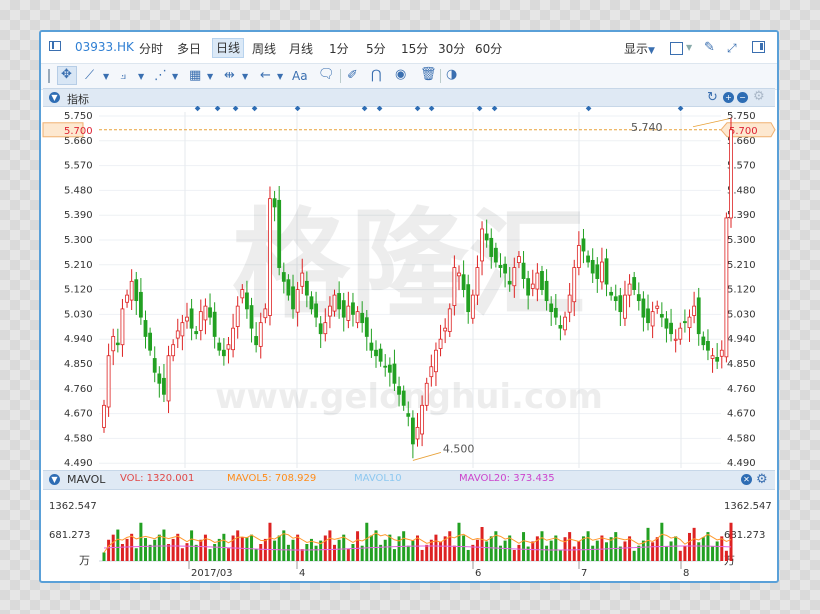 The width and height of the screenshot is (820, 614). I want to click on square-select-icon, so click(676, 48).